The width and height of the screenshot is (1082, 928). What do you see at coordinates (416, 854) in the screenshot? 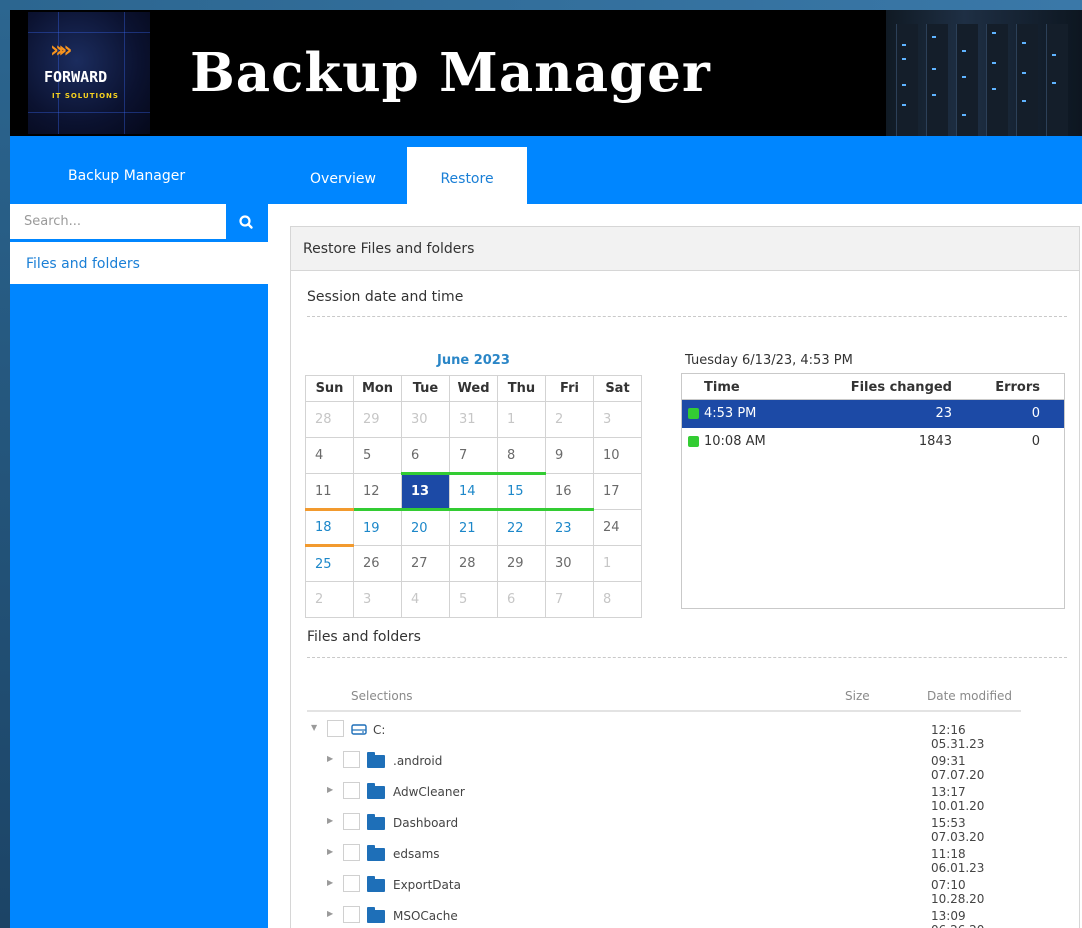
I see `tree-item-name: edsams` at bounding box center [416, 854].